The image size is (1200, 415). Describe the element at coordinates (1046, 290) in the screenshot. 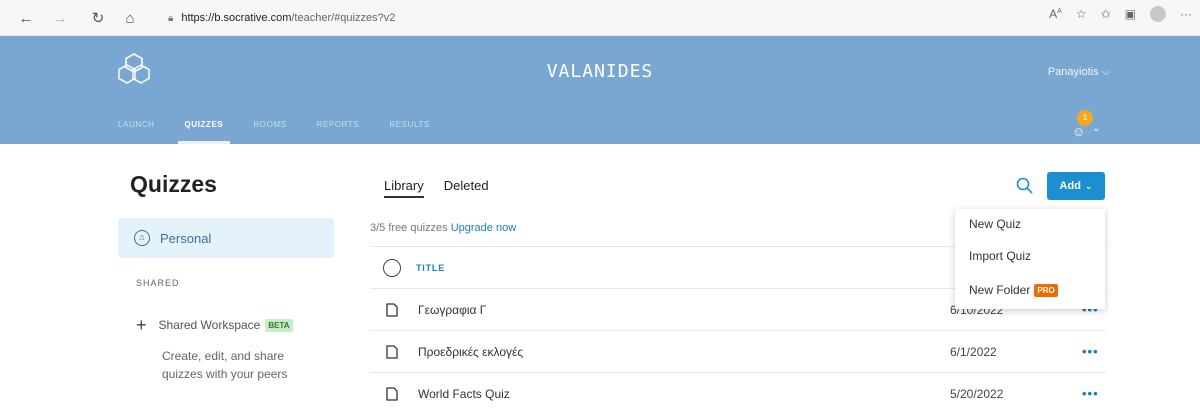

I see `pro-badge: PRO` at that location.